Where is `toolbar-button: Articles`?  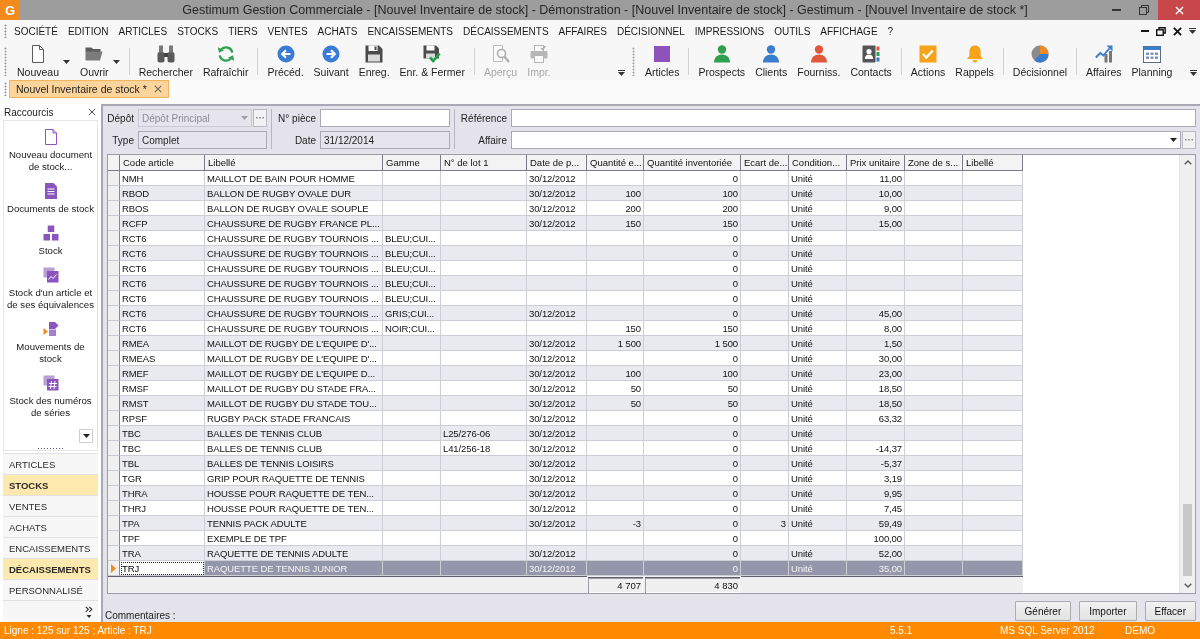
toolbar-button: Articles is located at coordinates (662, 61).